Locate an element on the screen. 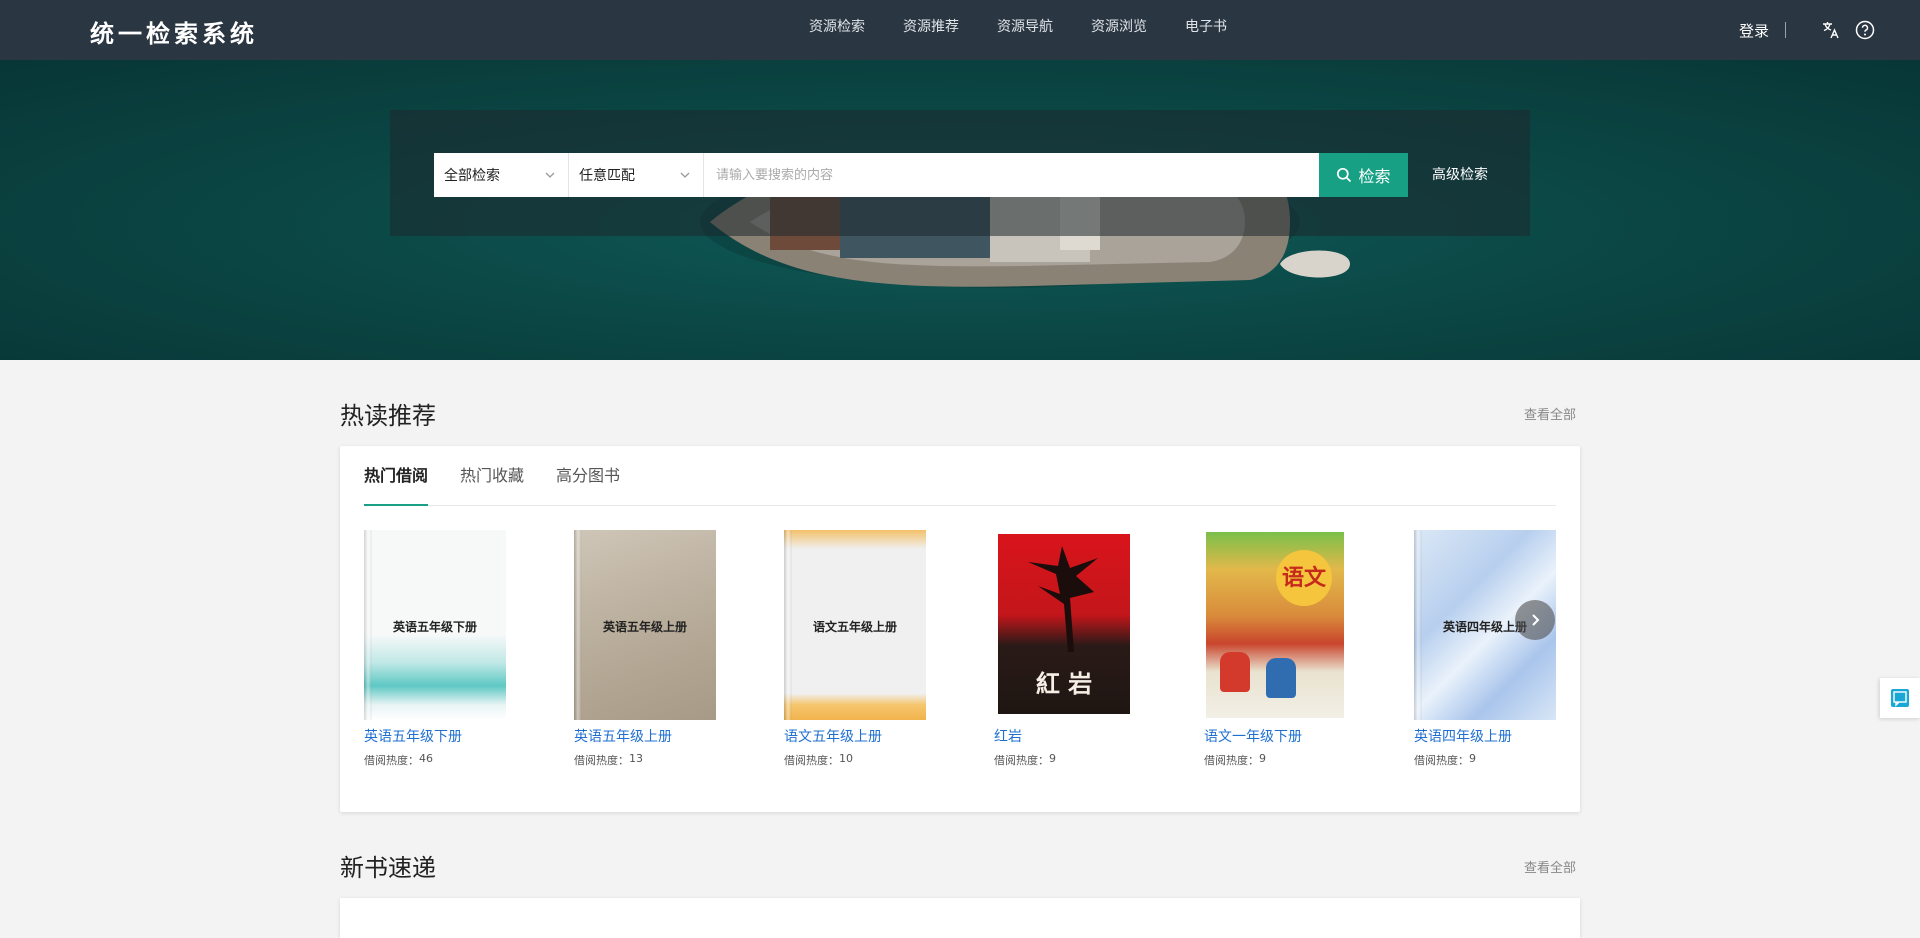  floating-feedback-button is located at coordinates (1900, 698).